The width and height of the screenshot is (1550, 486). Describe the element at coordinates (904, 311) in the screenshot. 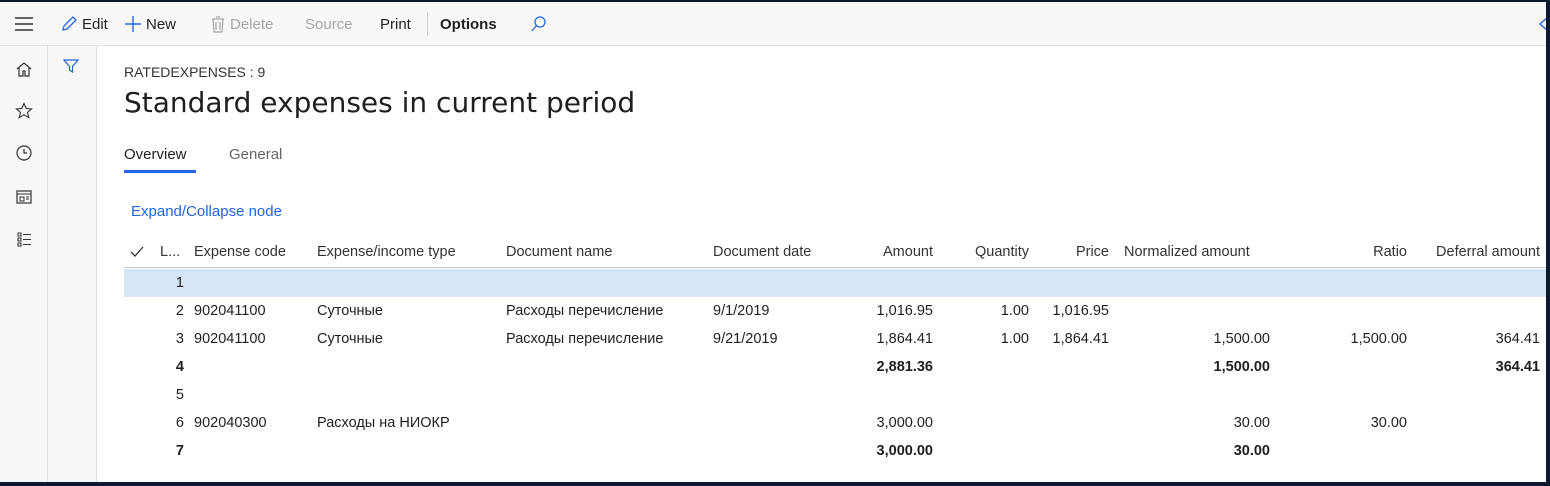

I see `cell-amount: 1,016.95` at that location.